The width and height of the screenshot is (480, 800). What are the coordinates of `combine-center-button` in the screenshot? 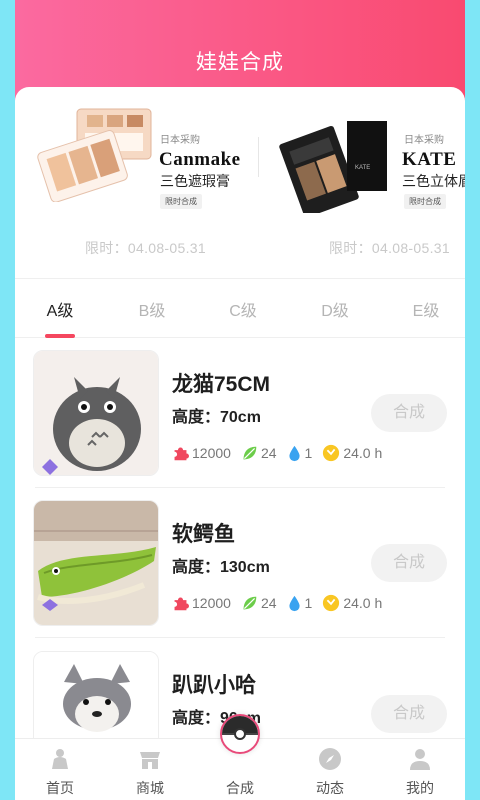 It's located at (240, 734).